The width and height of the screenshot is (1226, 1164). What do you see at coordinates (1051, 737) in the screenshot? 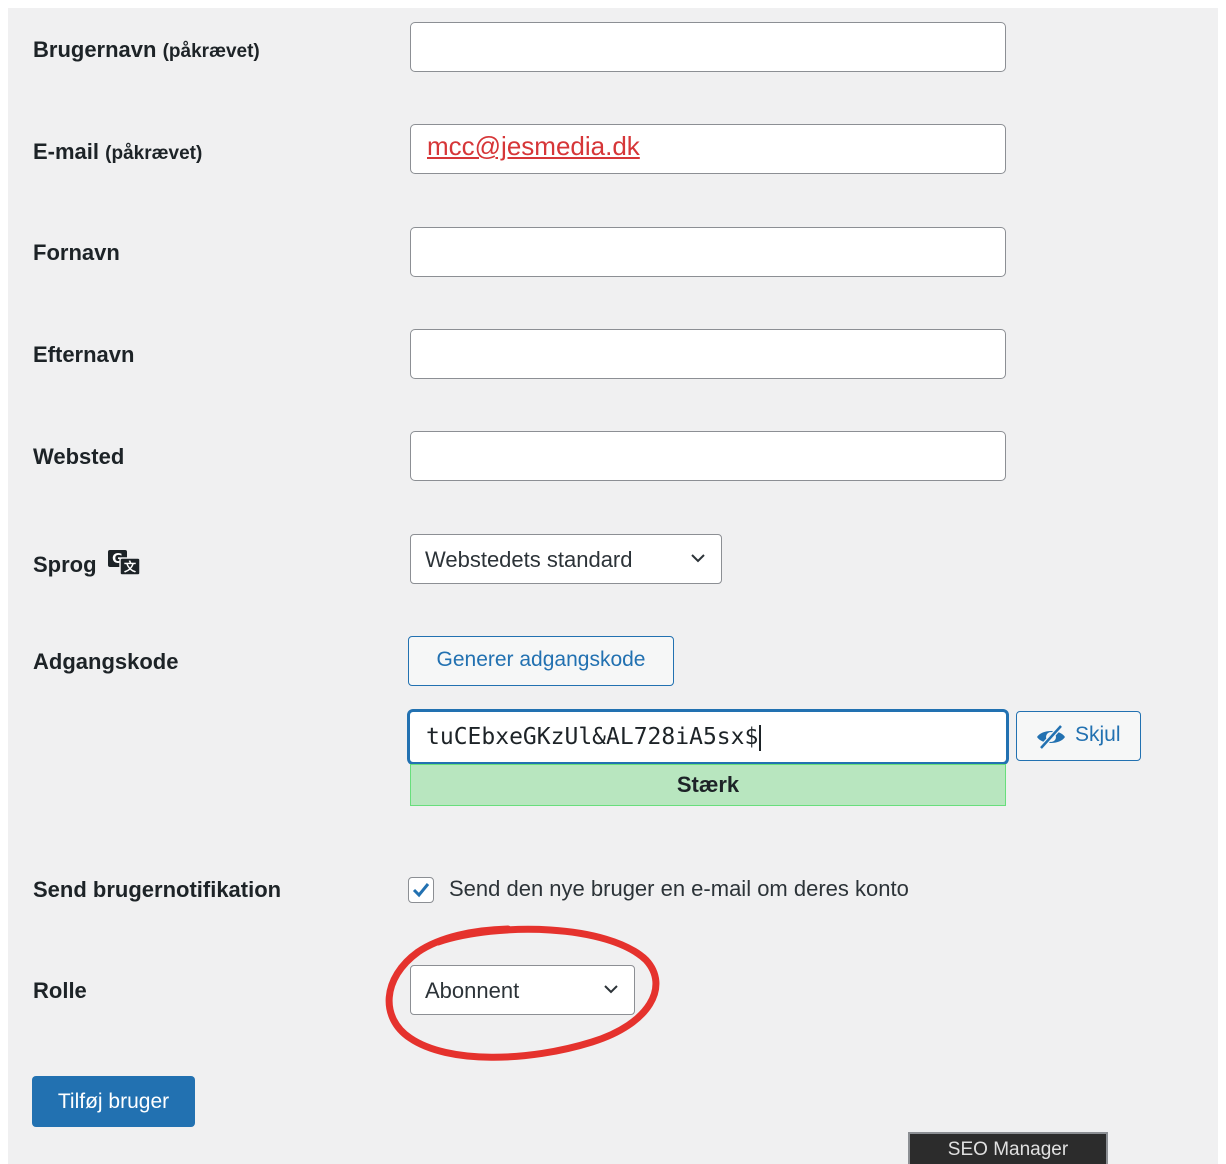
I see `eye-slash-icon` at bounding box center [1051, 737].